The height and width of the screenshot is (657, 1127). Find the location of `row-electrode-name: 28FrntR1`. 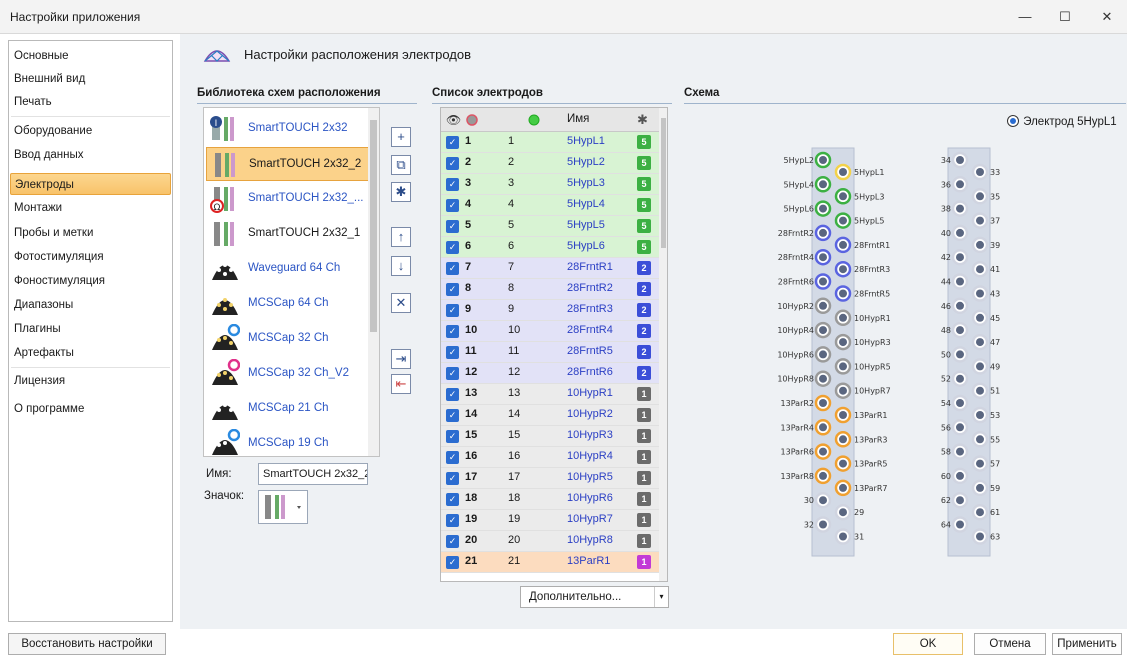

row-electrode-name: 28FrntR1 is located at coordinates (590, 267).